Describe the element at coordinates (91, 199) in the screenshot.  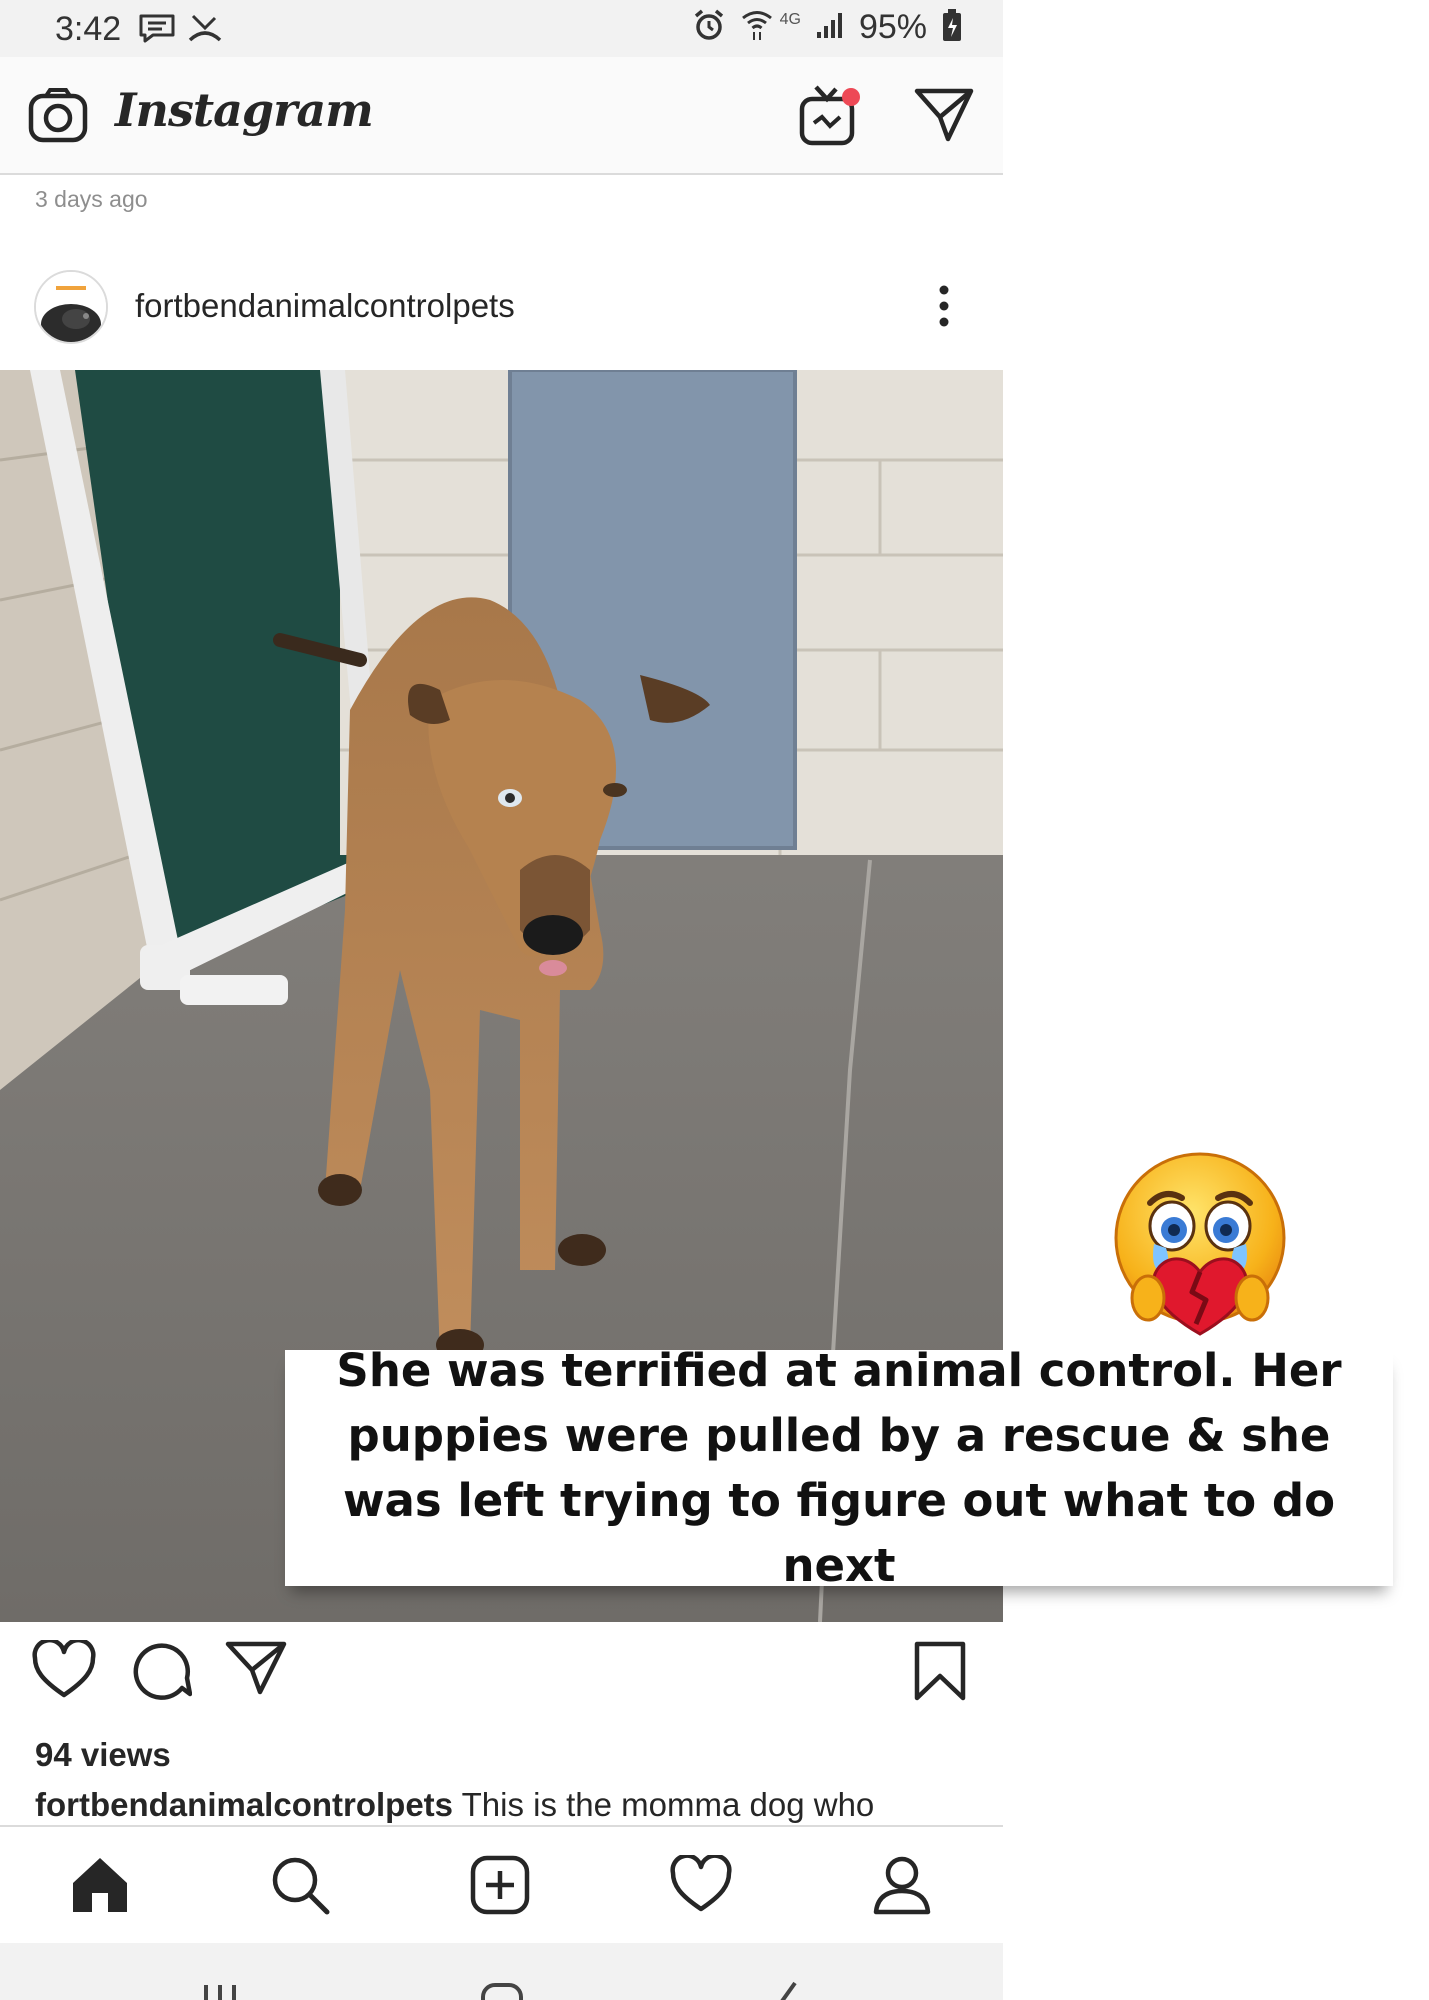
I see `post-time-ago: 3 days ago` at that location.